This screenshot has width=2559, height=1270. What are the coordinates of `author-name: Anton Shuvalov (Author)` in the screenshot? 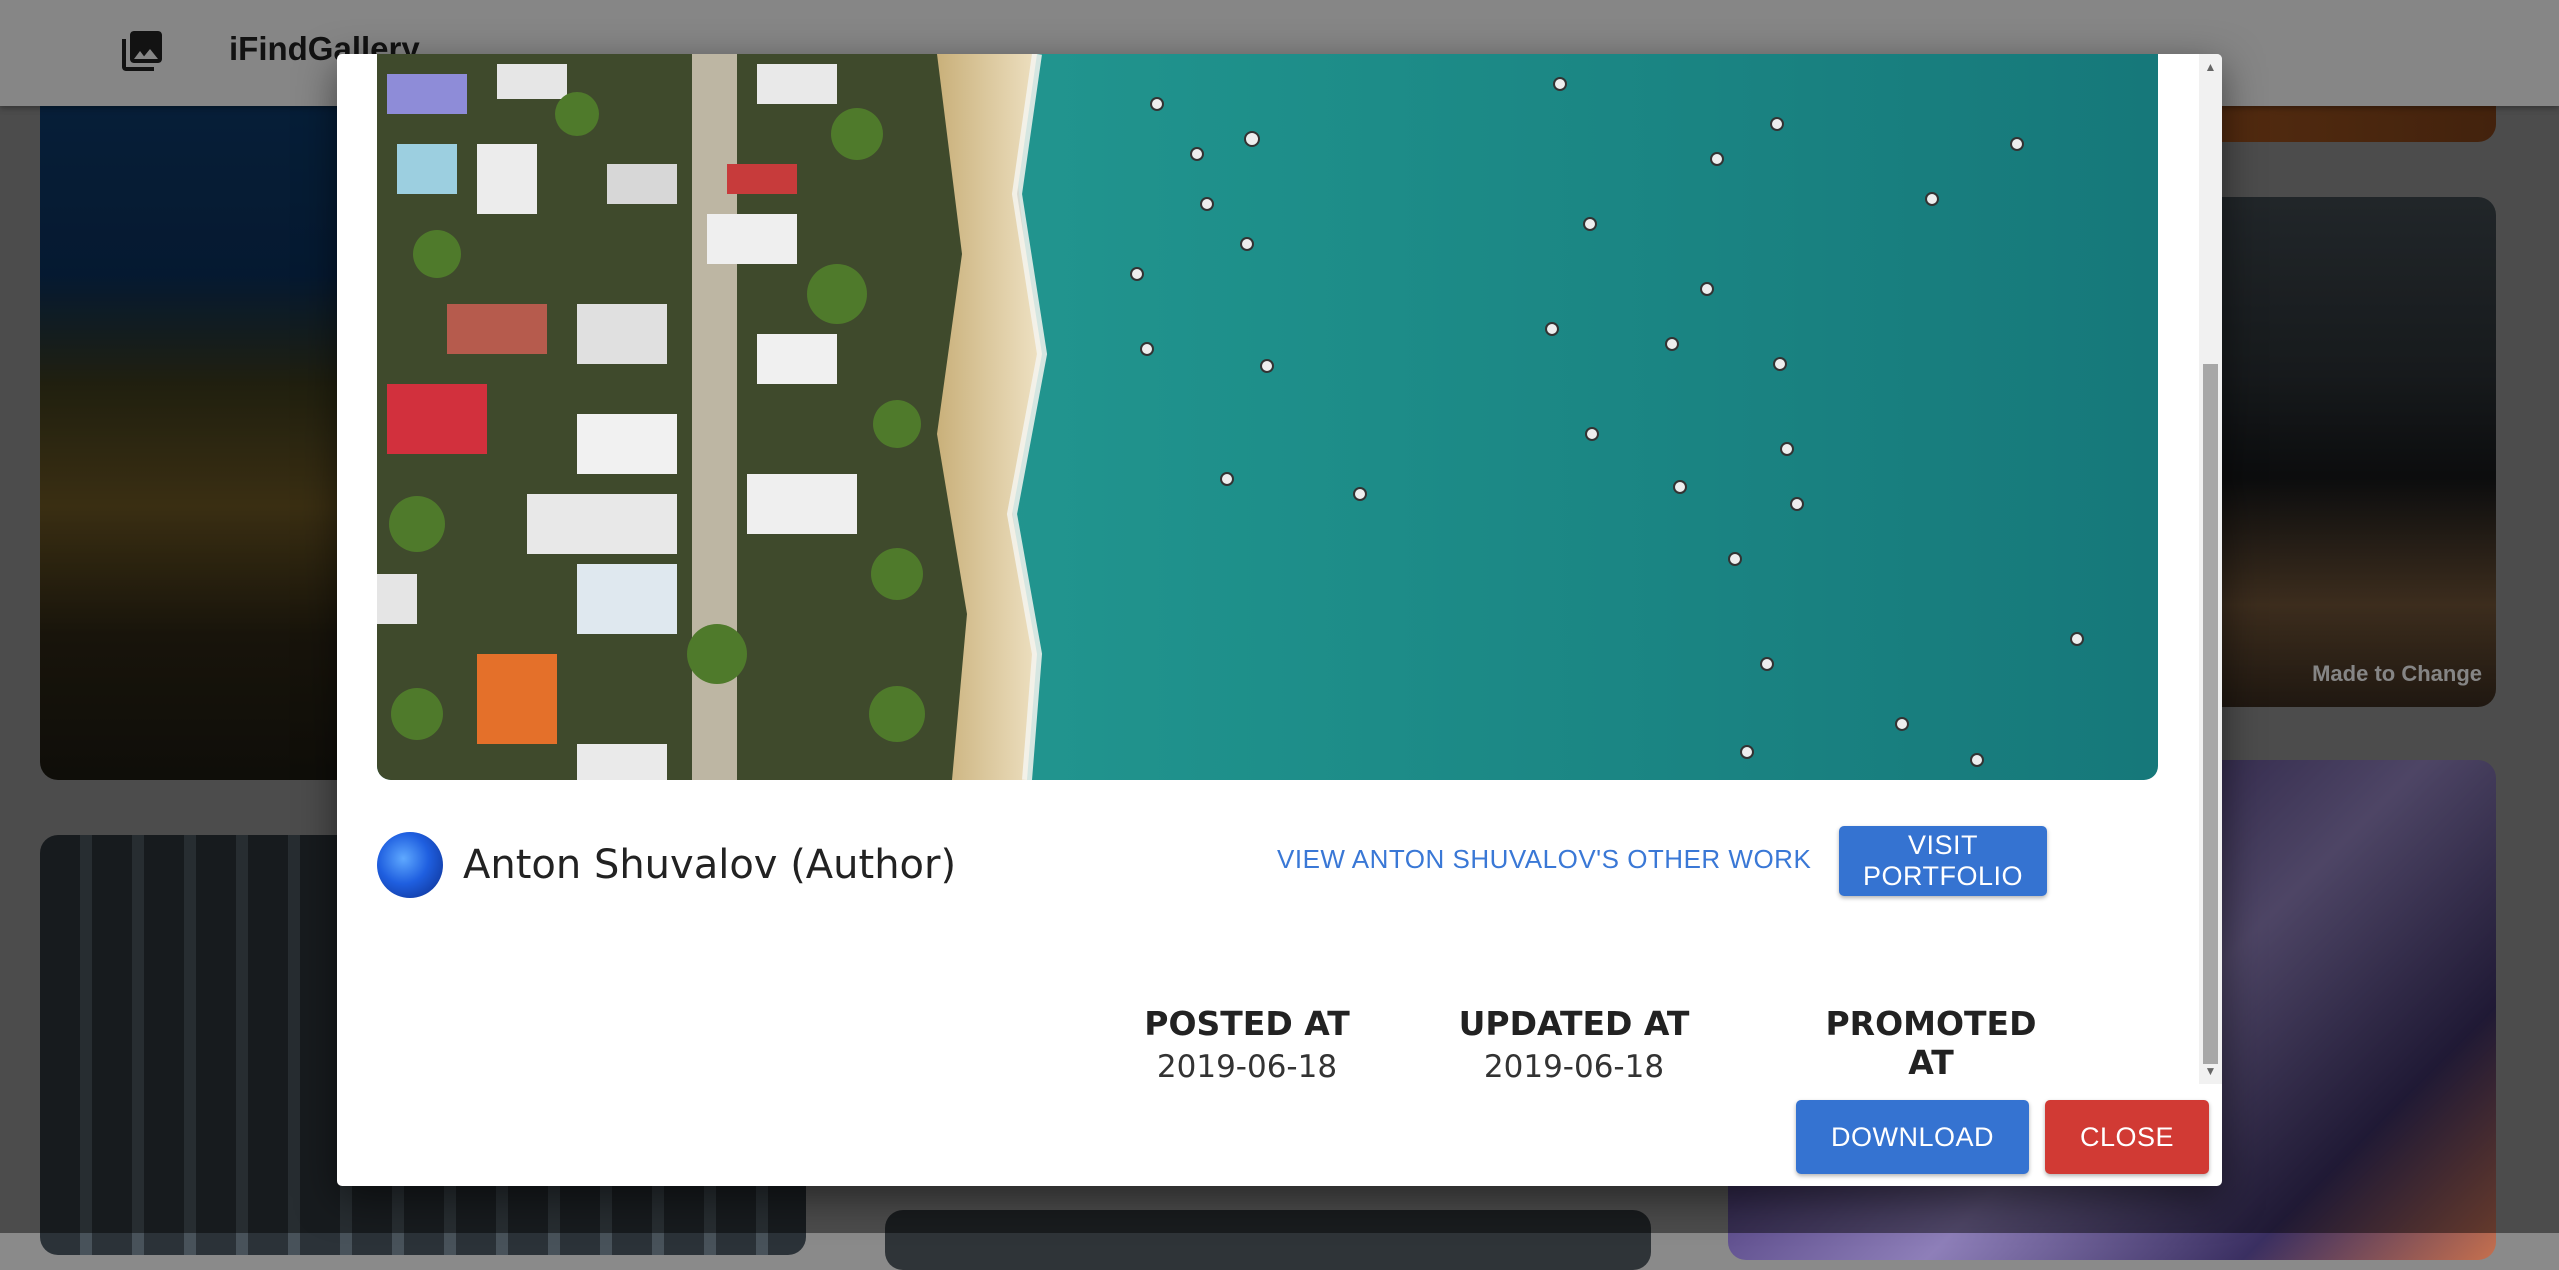 It's located at (710, 865).